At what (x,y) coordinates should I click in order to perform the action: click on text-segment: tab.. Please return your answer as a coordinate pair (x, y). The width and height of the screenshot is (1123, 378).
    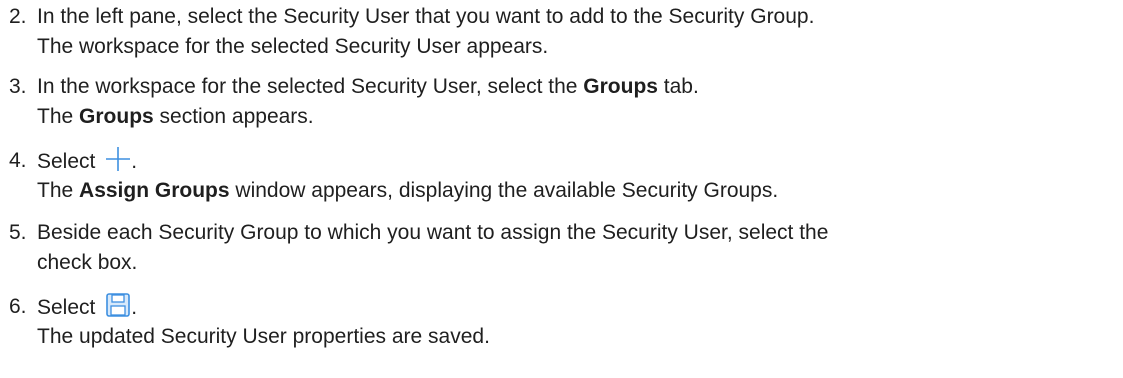
    Looking at the image, I should click on (678, 86).